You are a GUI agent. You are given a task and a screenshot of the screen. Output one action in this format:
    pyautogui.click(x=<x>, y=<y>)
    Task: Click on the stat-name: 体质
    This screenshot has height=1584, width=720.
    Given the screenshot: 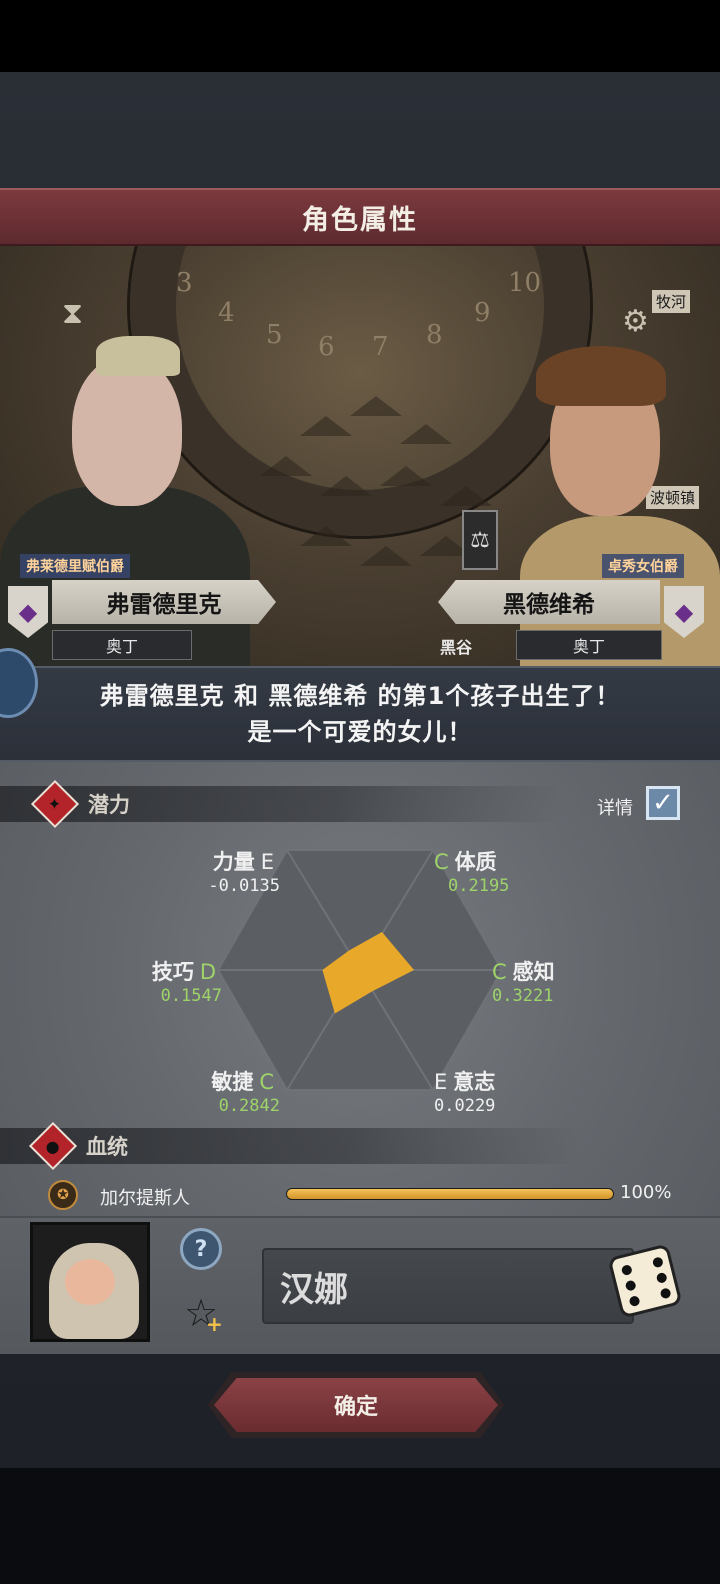 What is the action you would take?
    pyautogui.click(x=475, y=862)
    